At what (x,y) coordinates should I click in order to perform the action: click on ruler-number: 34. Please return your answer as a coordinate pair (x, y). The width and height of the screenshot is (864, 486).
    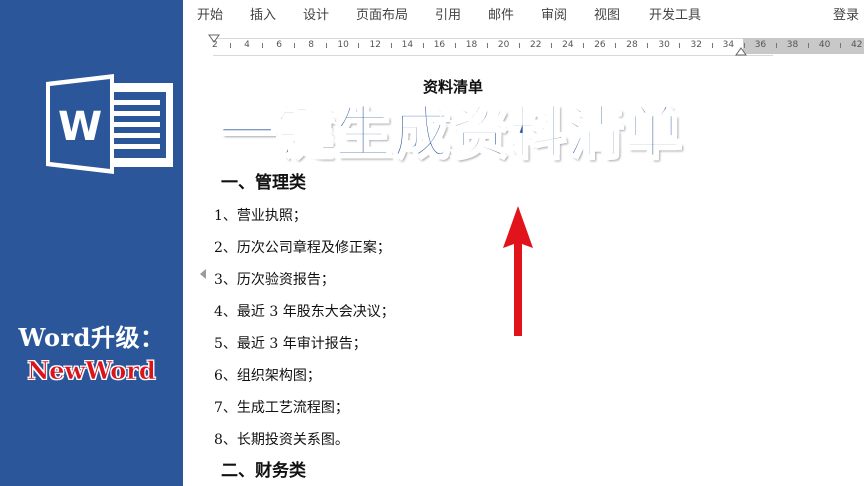
    Looking at the image, I should click on (728, 45).